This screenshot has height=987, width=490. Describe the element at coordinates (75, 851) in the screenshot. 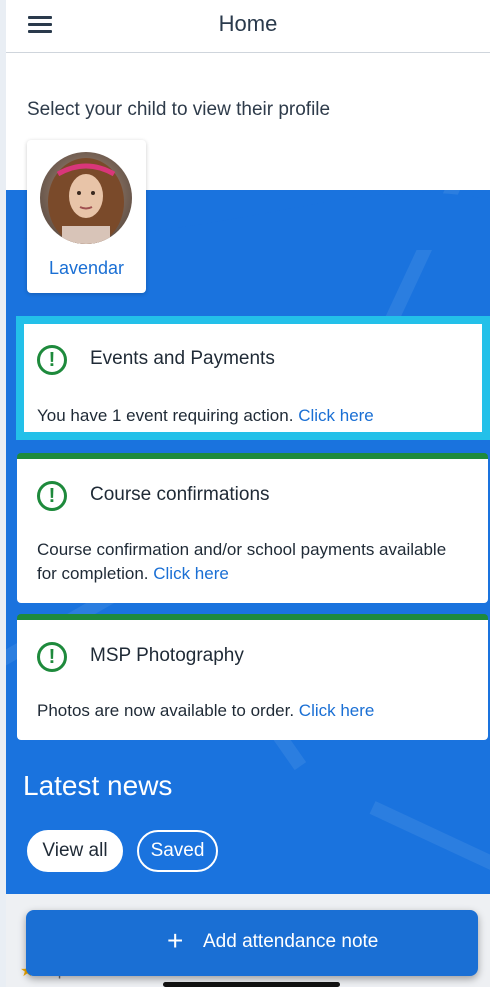

I see `view-all-button: View all` at that location.